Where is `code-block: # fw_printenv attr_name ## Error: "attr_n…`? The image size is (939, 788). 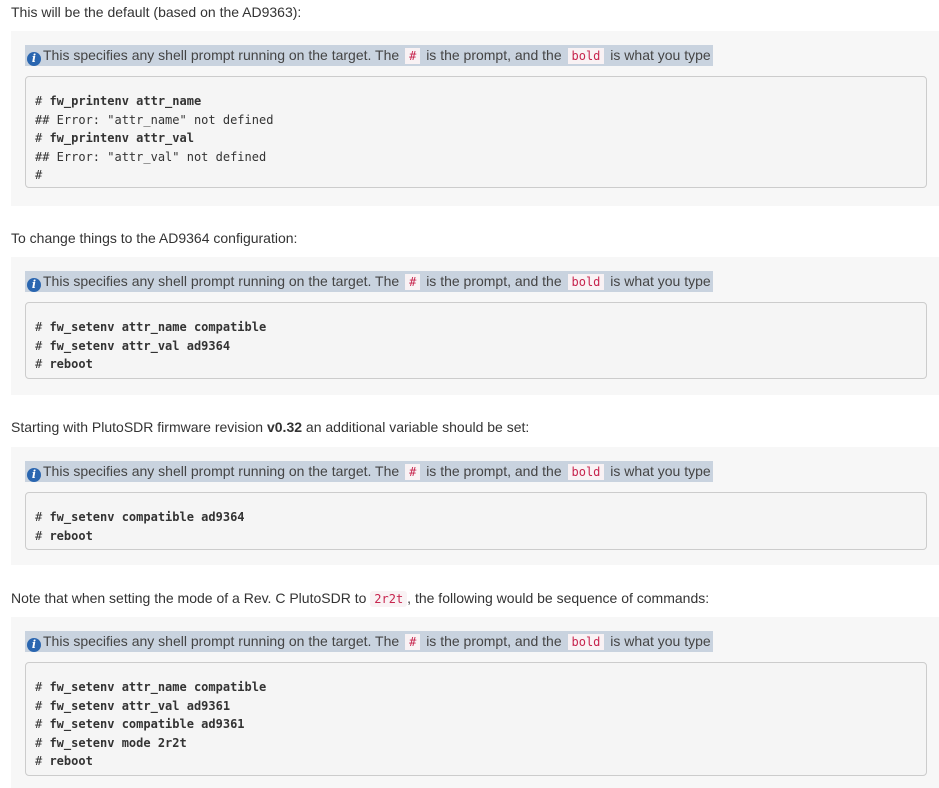 code-block: # fw_printenv attr_name ## Error: "attr_n… is located at coordinates (476, 132).